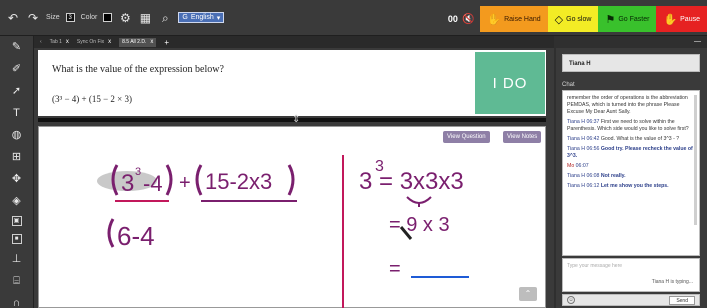 The height and width of the screenshot is (308, 707). What do you see at coordinates (55, 42) in the screenshot?
I see `tab-label: Tab 1` at bounding box center [55, 42].